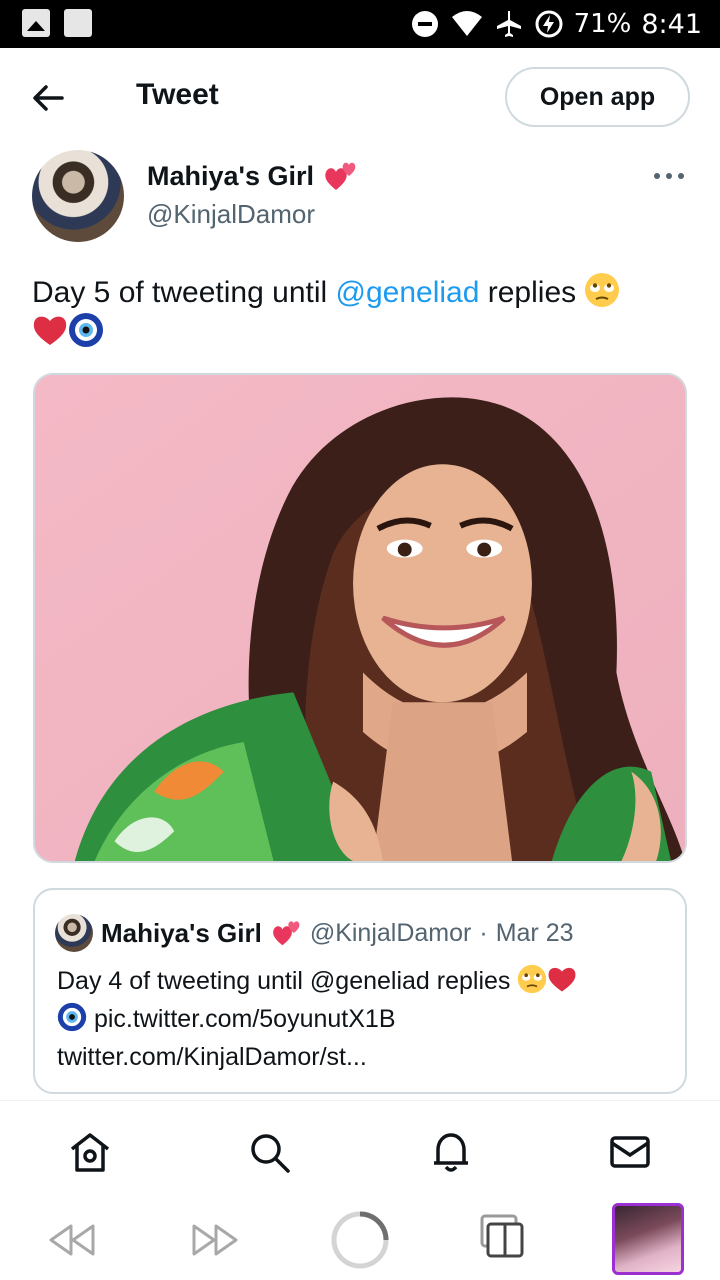 This screenshot has height=1280, width=720. I want to click on photo-icon, so click(36, 23).